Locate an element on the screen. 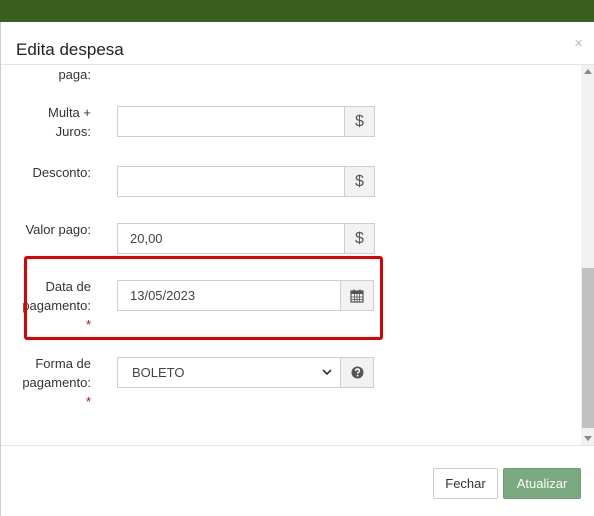 This screenshot has height=516, width=594. modal-title: Edita despesa is located at coordinates (70, 49).